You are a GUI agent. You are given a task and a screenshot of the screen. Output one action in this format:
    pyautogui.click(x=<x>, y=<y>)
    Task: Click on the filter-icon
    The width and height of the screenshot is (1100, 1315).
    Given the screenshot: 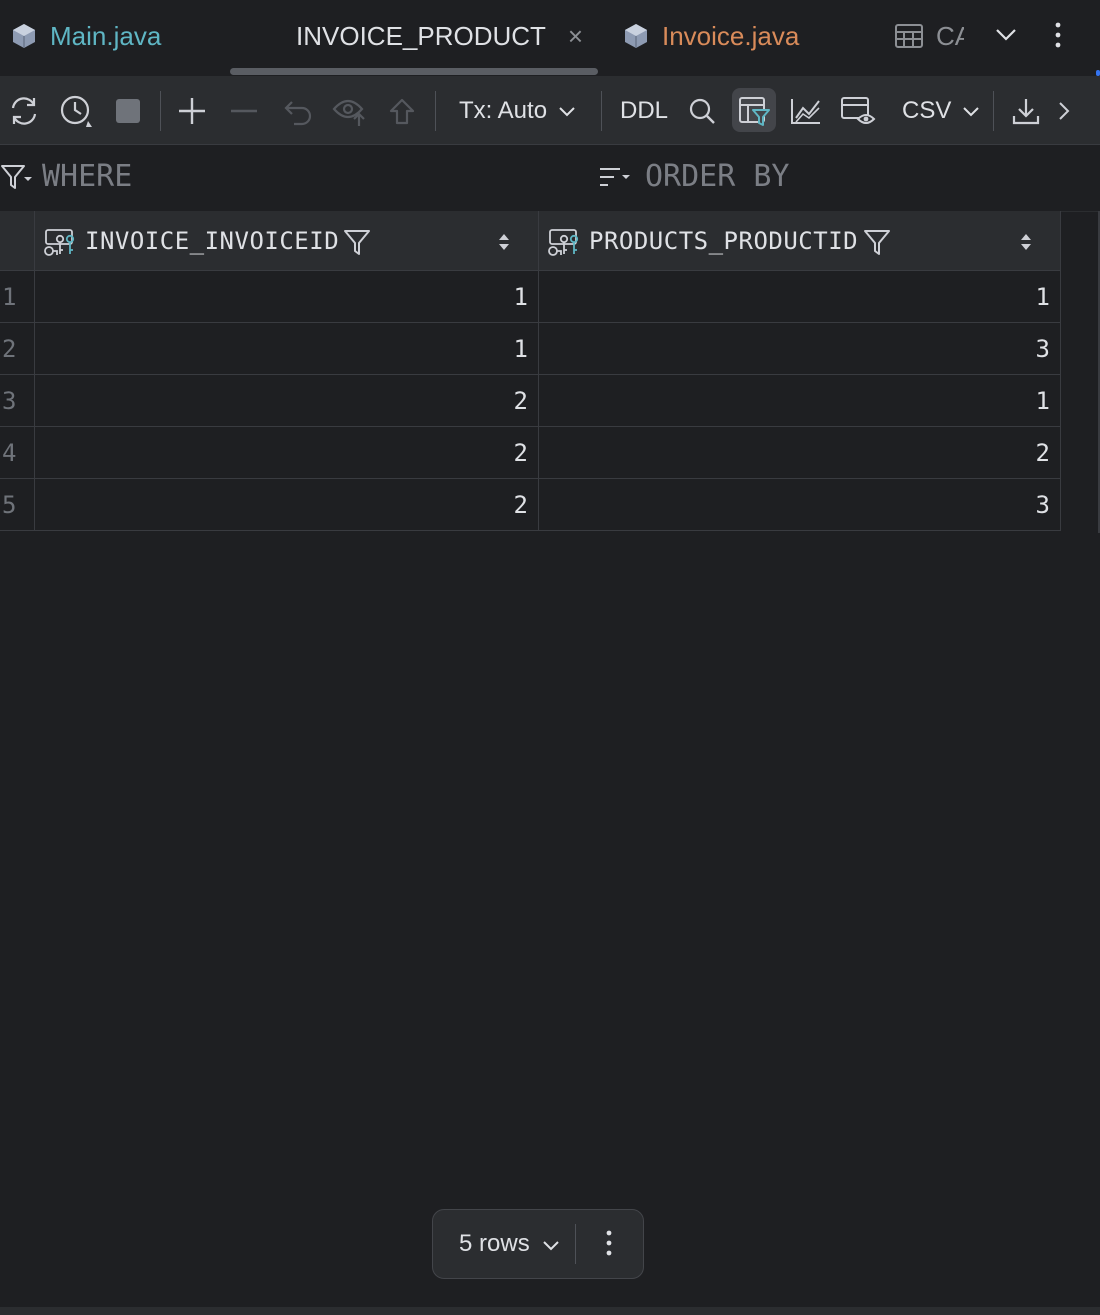 What is the action you would take?
    pyautogui.click(x=16, y=179)
    